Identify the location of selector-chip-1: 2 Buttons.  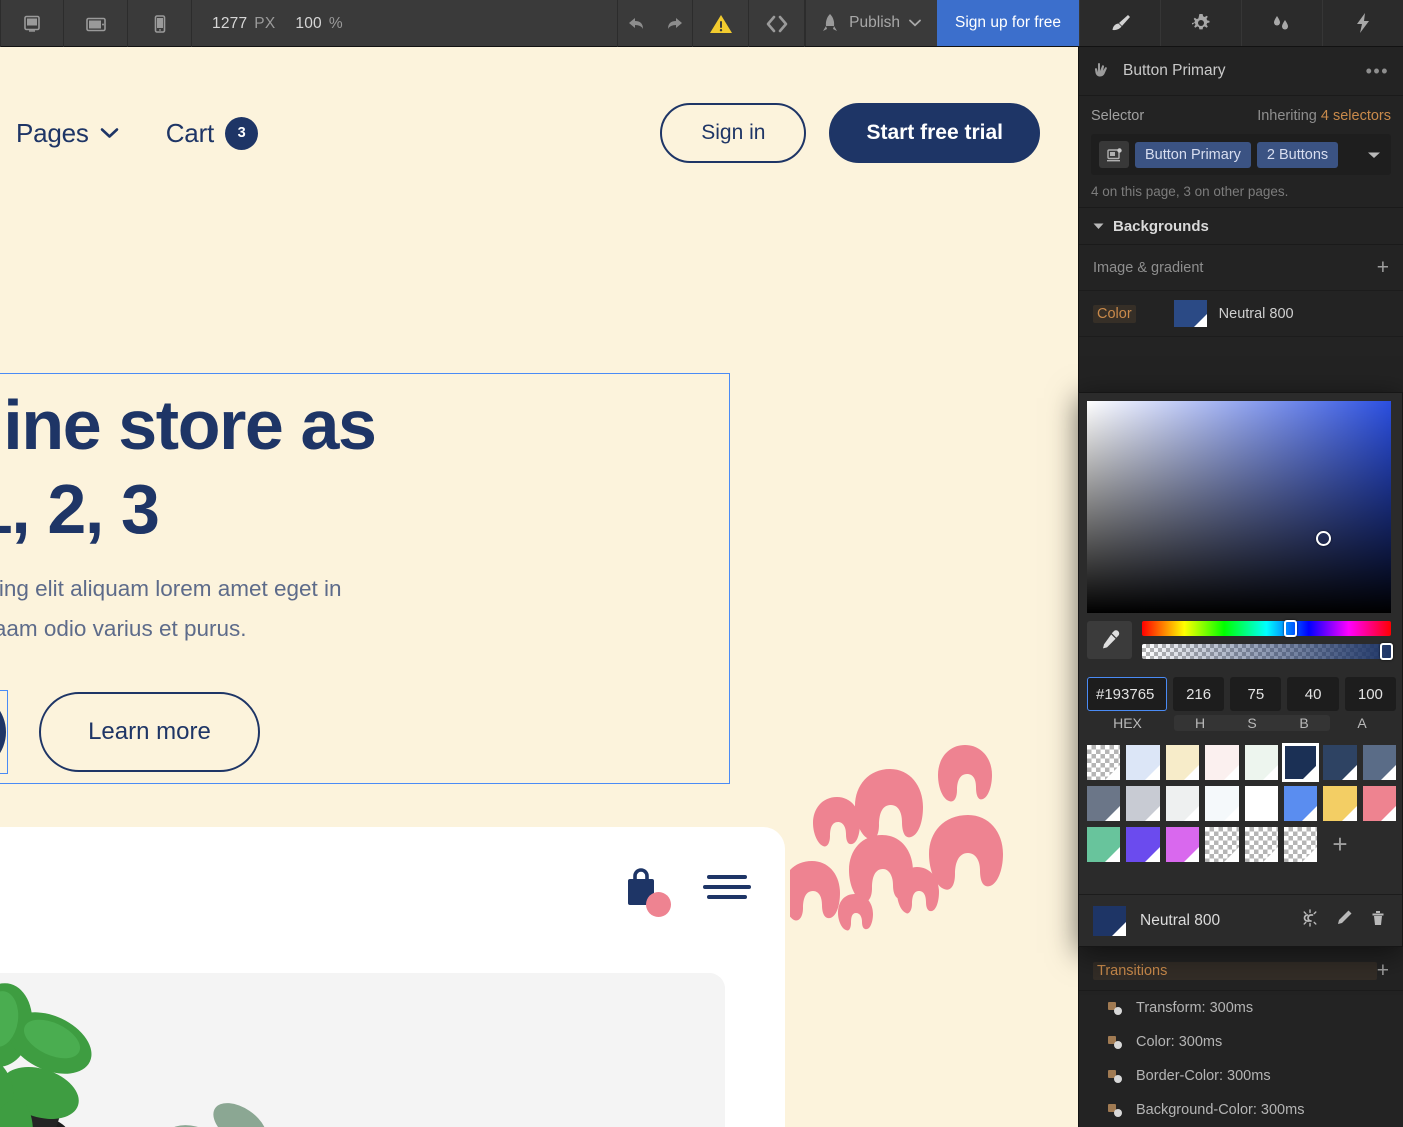
(1297, 154).